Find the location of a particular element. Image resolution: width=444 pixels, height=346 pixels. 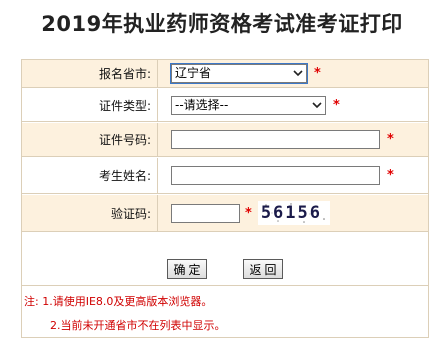

id-number-row: 证件号码: * is located at coordinates (225, 140).